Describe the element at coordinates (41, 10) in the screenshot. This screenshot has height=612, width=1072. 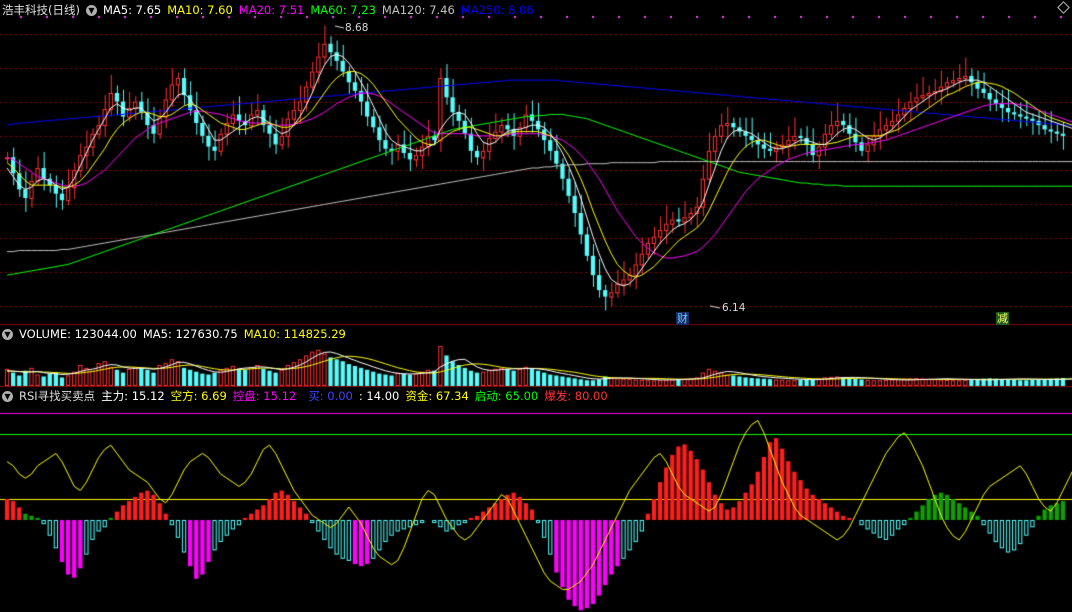
I see `stock-title: 浩丰科技(日线)` at that location.